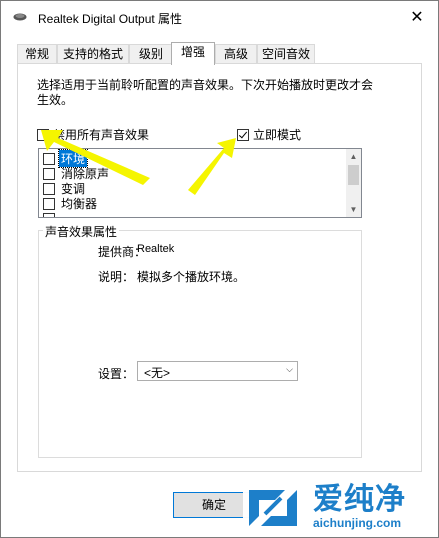 This screenshot has height=538, width=439. What do you see at coordinates (20, 17) in the screenshot?
I see `speaker-icon` at bounding box center [20, 17].